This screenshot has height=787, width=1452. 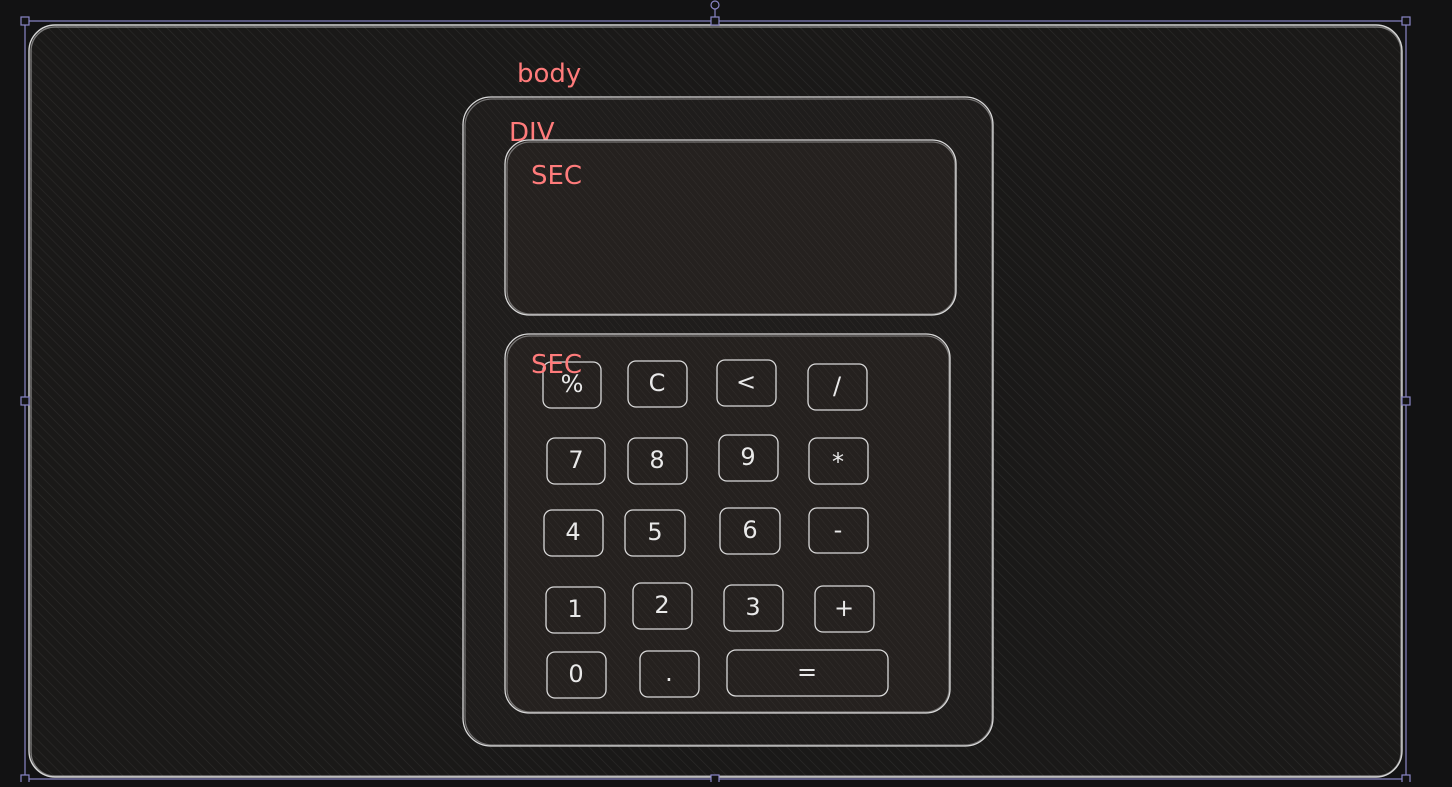 What do you see at coordinates (25, 401) in the screenshot?
I see `resize-handle-left` at bounding box center [25, 401].